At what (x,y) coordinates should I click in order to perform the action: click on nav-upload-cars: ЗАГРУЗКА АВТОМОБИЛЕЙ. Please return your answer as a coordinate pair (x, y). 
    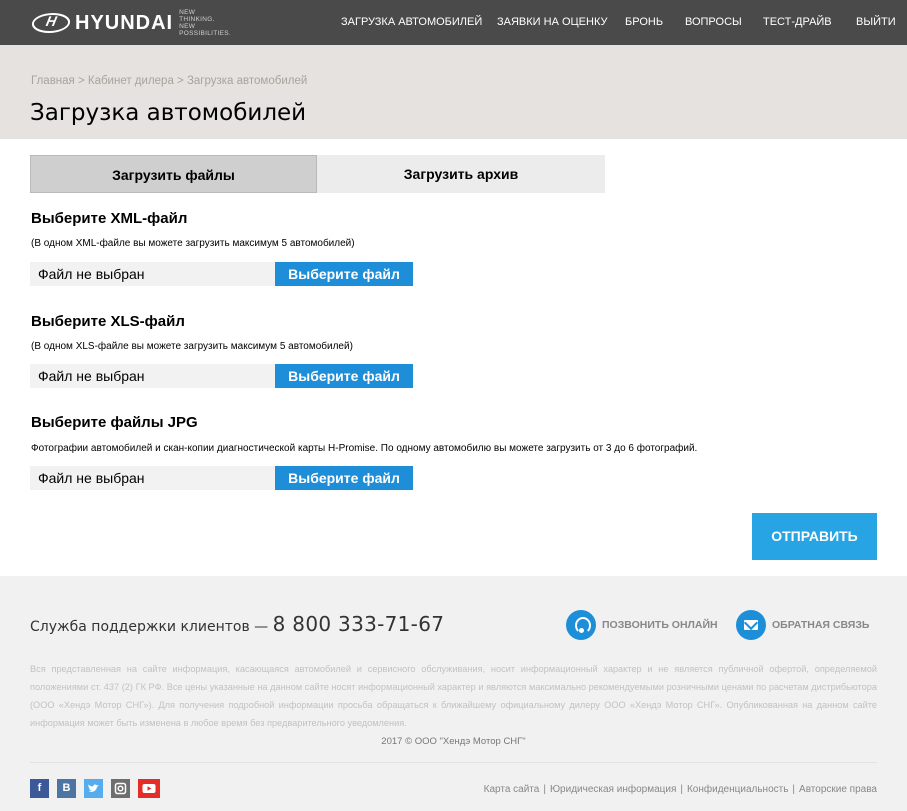
    Looking at the image, I should click on (411, 22).